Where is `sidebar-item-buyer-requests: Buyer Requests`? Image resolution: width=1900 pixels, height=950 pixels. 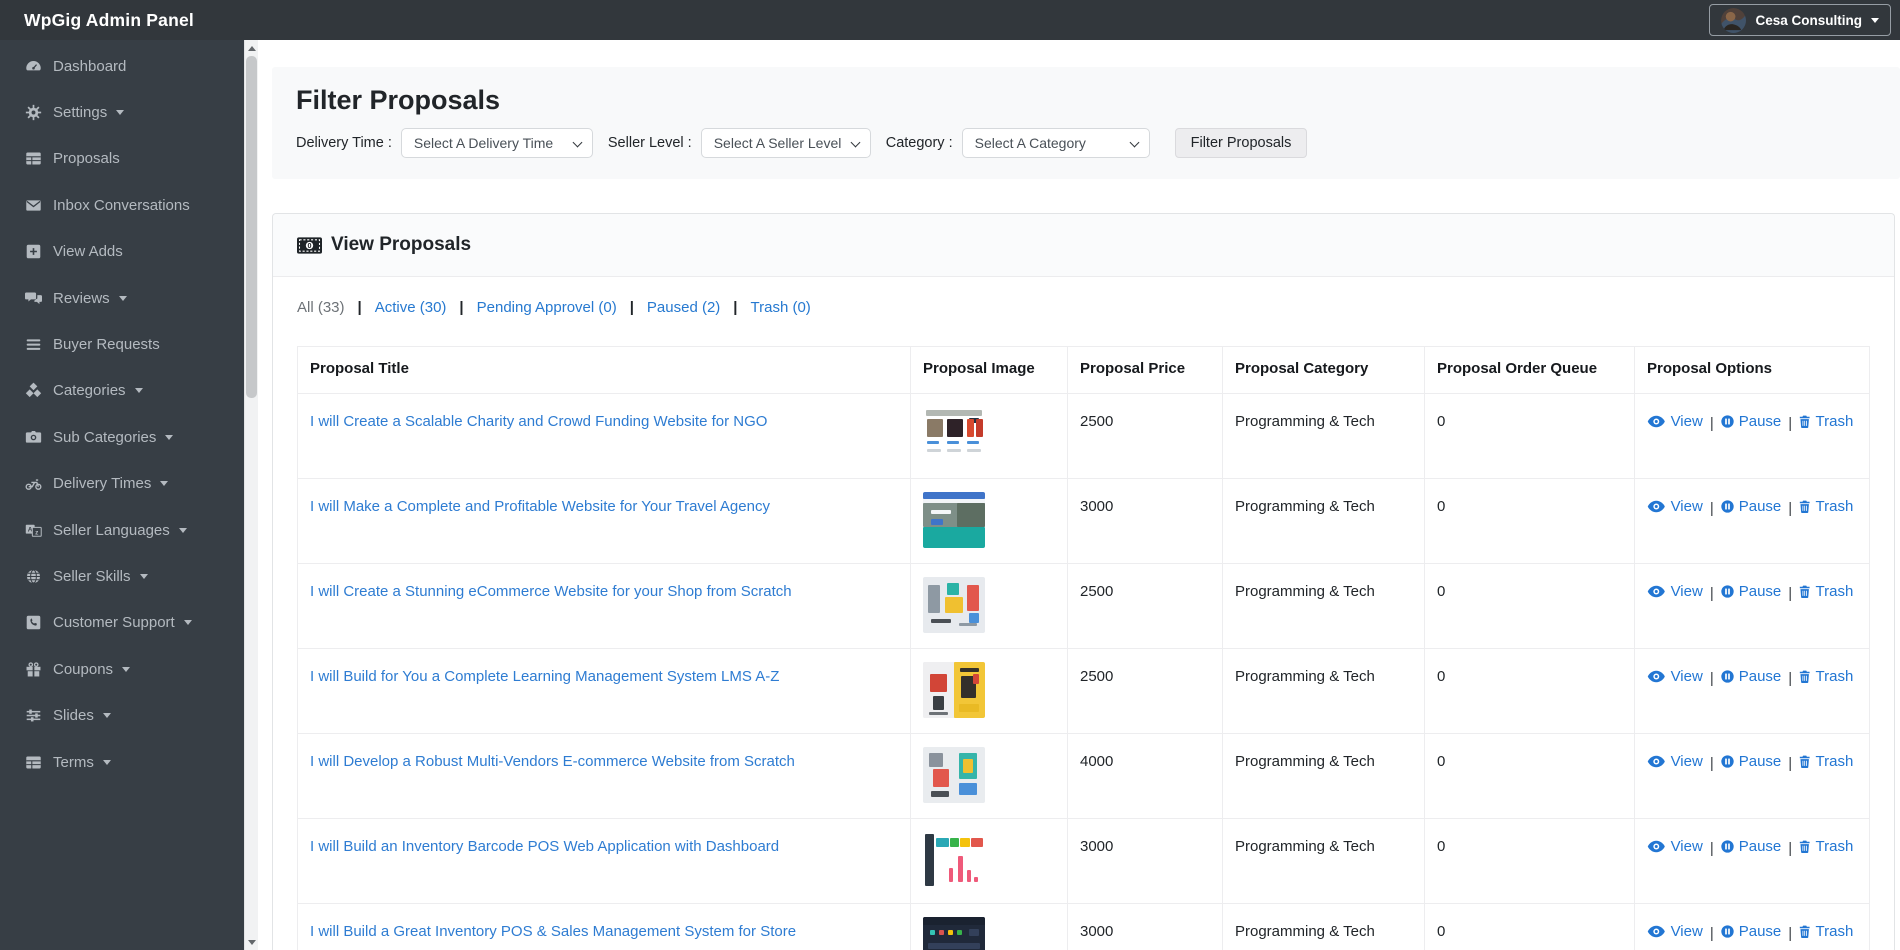 sidebar-item-buyer-requests: Buyer Requests is located at coordinates (122, 344).